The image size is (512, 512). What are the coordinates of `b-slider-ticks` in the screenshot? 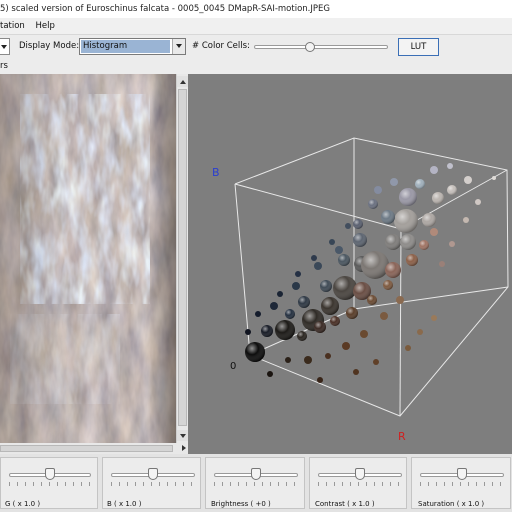 It's located at (153, 484).